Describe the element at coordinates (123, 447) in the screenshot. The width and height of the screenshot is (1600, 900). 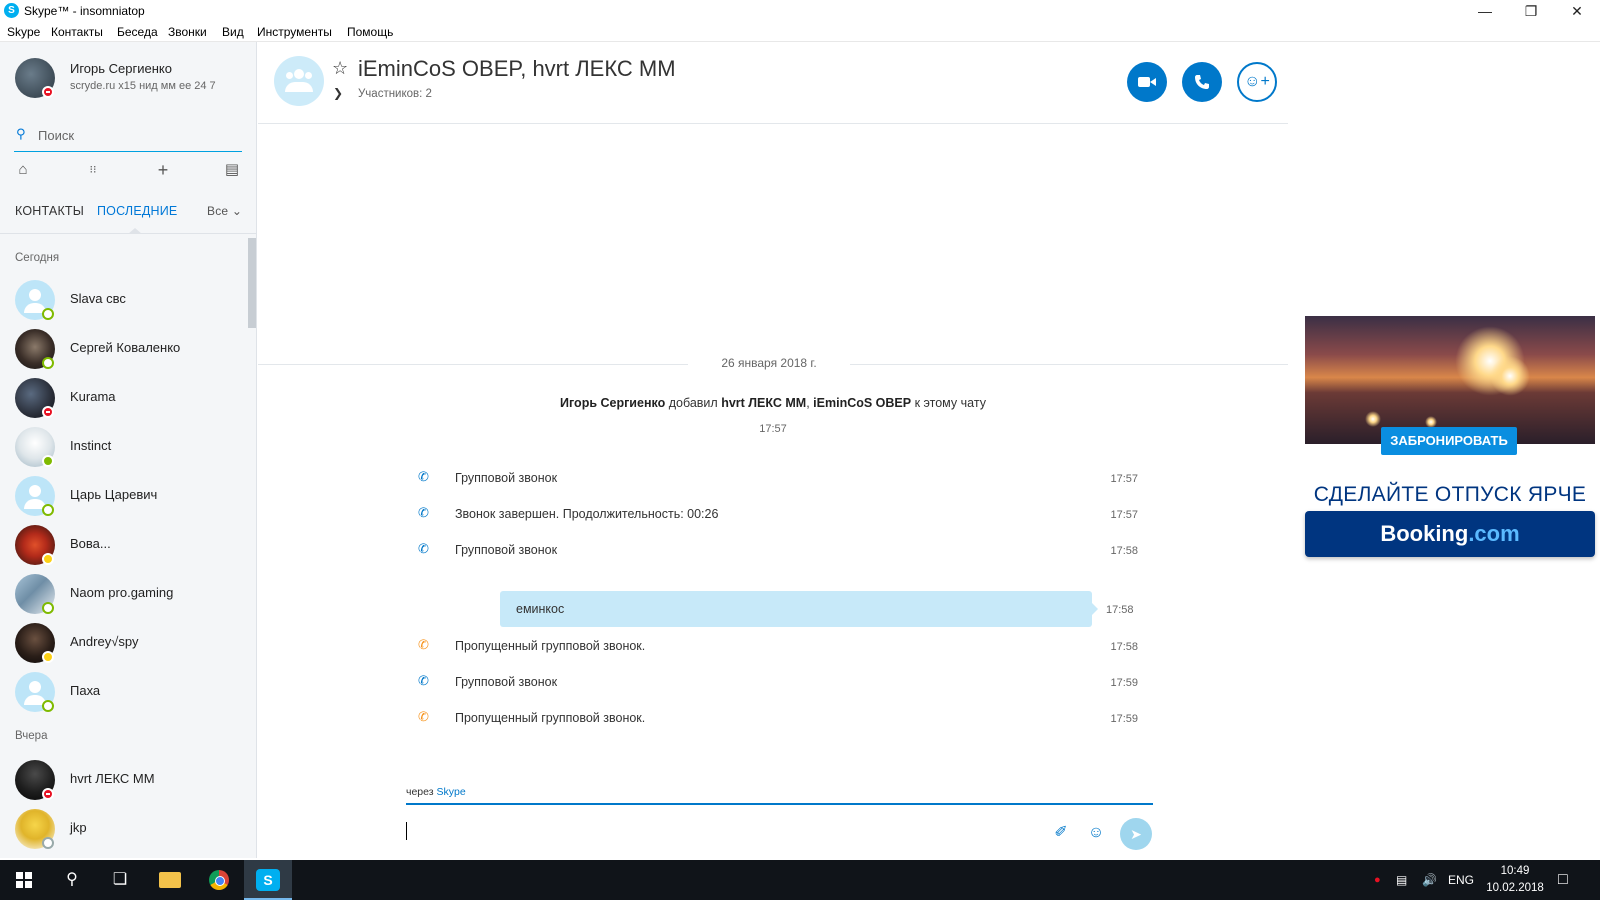
I see `list-item: Instinct` at that location.